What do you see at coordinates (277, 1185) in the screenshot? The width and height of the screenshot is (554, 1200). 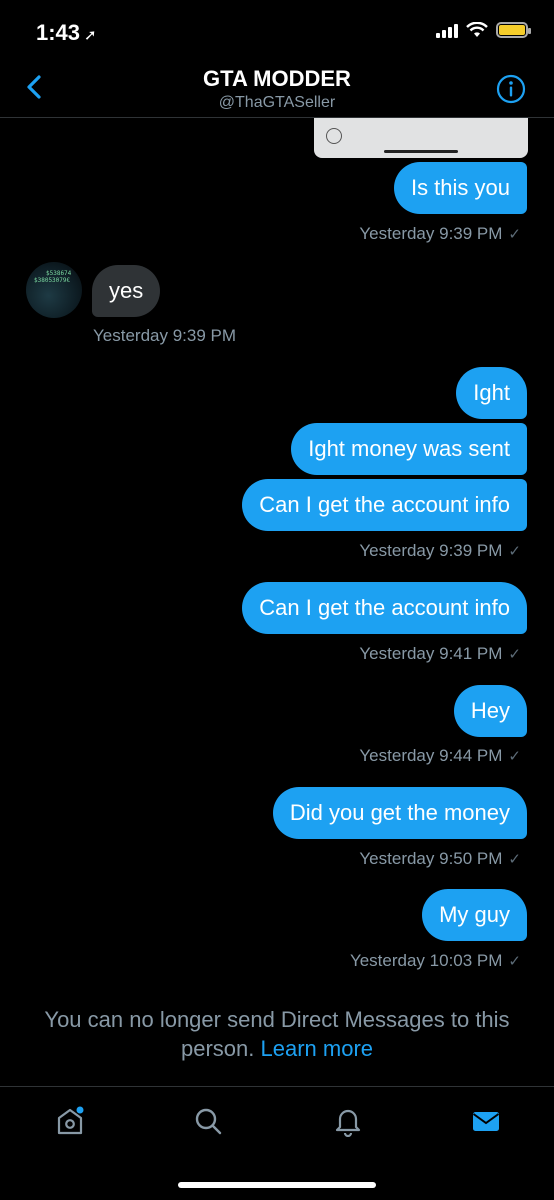 I see `home-indicator` at bounding box center [277, 1185].